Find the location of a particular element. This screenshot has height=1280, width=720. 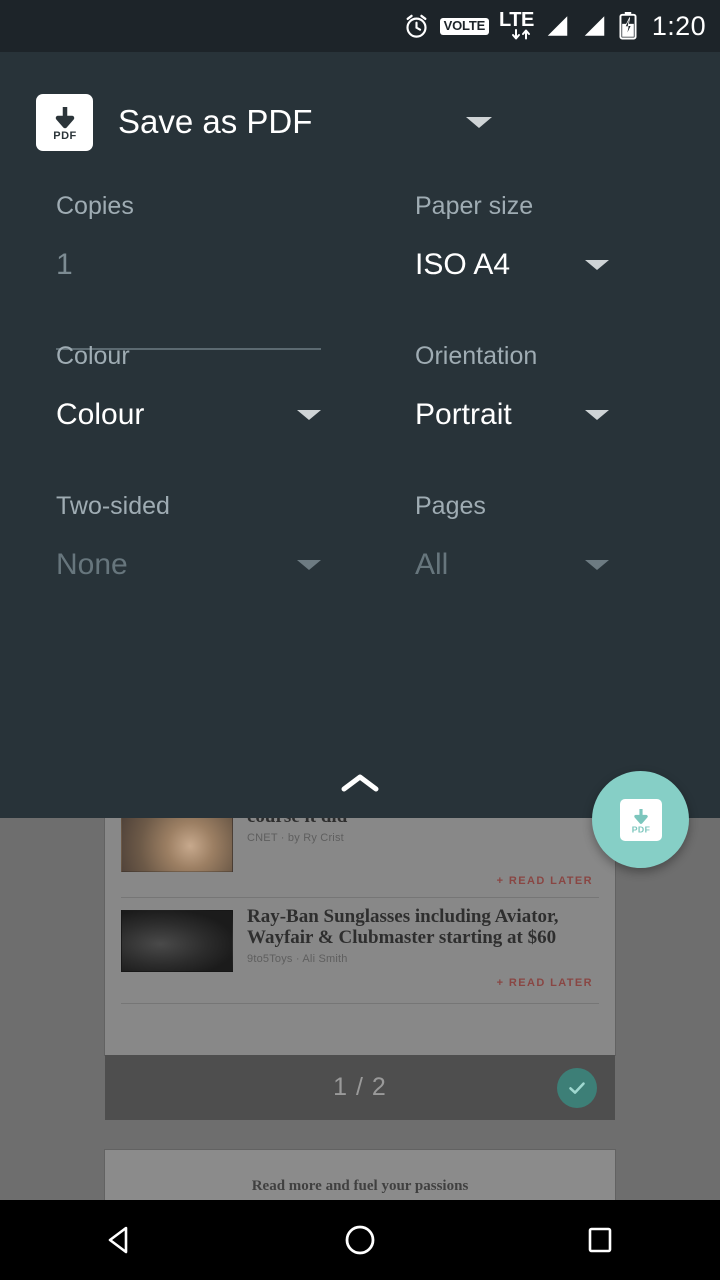

chevron-up-icon is located at coordinates (360, 786).